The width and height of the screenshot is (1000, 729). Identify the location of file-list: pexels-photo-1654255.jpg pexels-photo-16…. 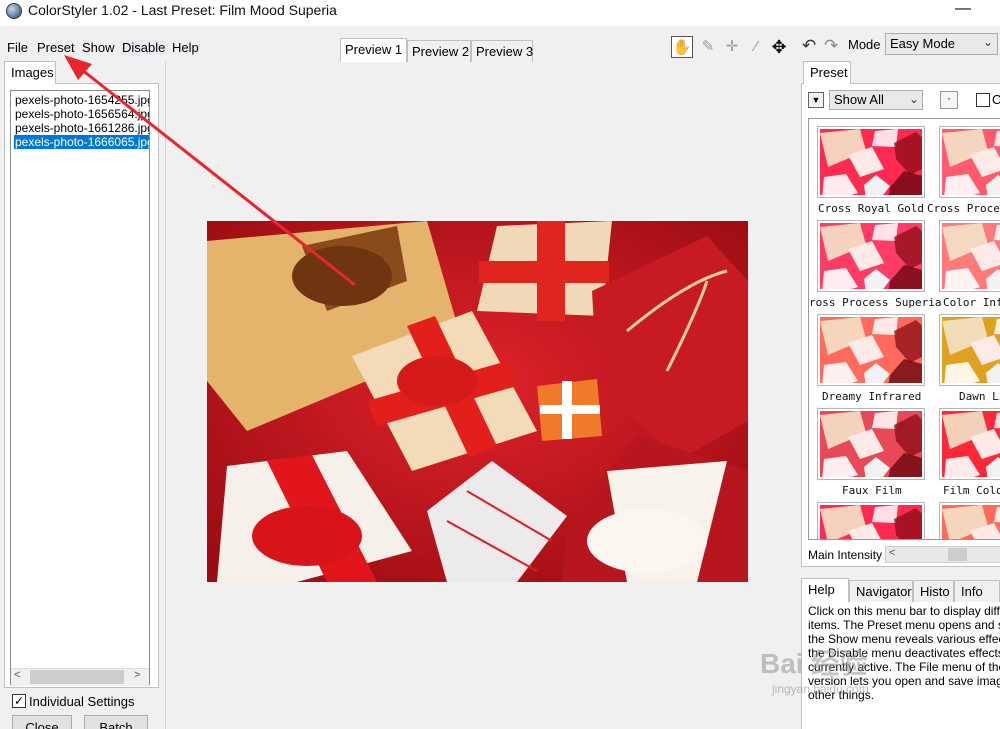
(80, 387).